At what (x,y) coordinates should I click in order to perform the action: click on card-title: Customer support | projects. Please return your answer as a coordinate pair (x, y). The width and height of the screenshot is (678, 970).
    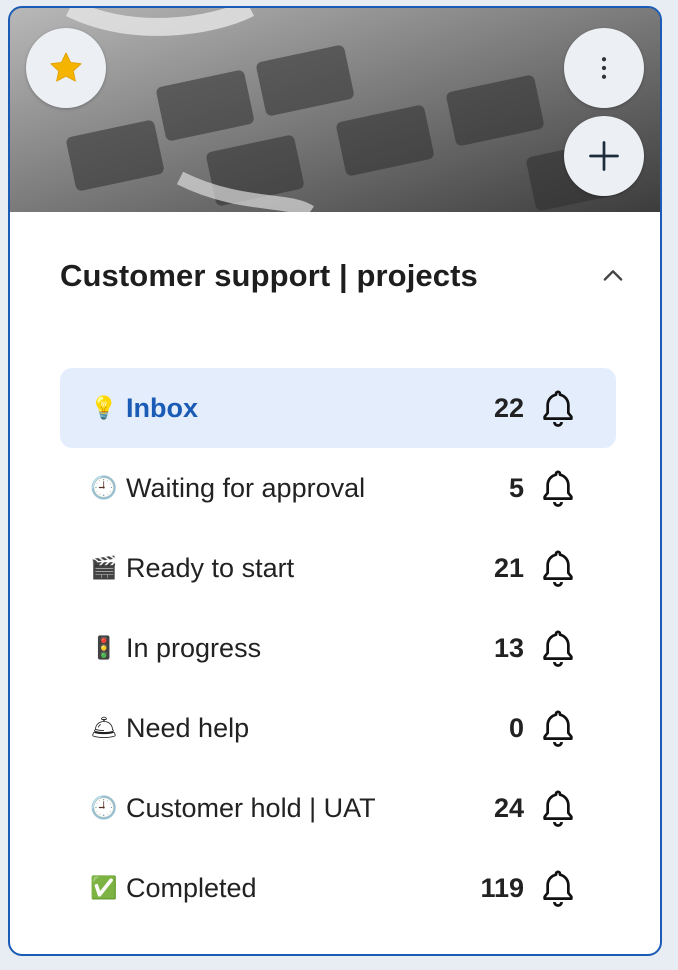
    Looking at the image, I should click on (269, 275).